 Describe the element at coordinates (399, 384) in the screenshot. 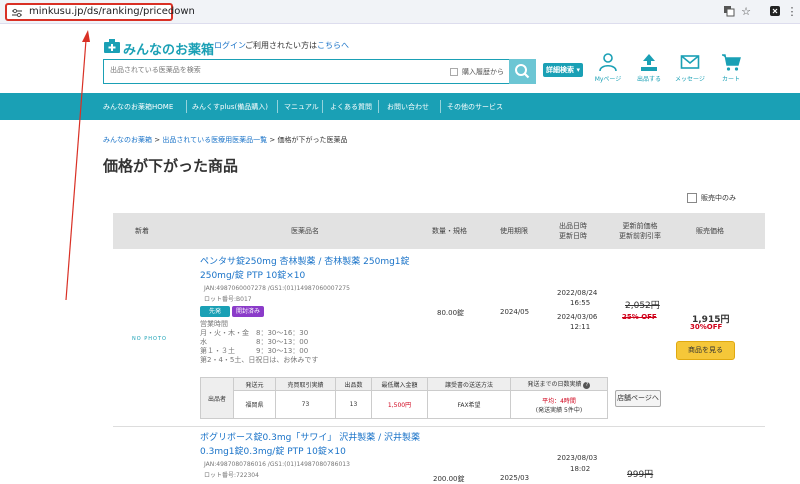

I see `seller-header-min: 最低購入金額` at that location.